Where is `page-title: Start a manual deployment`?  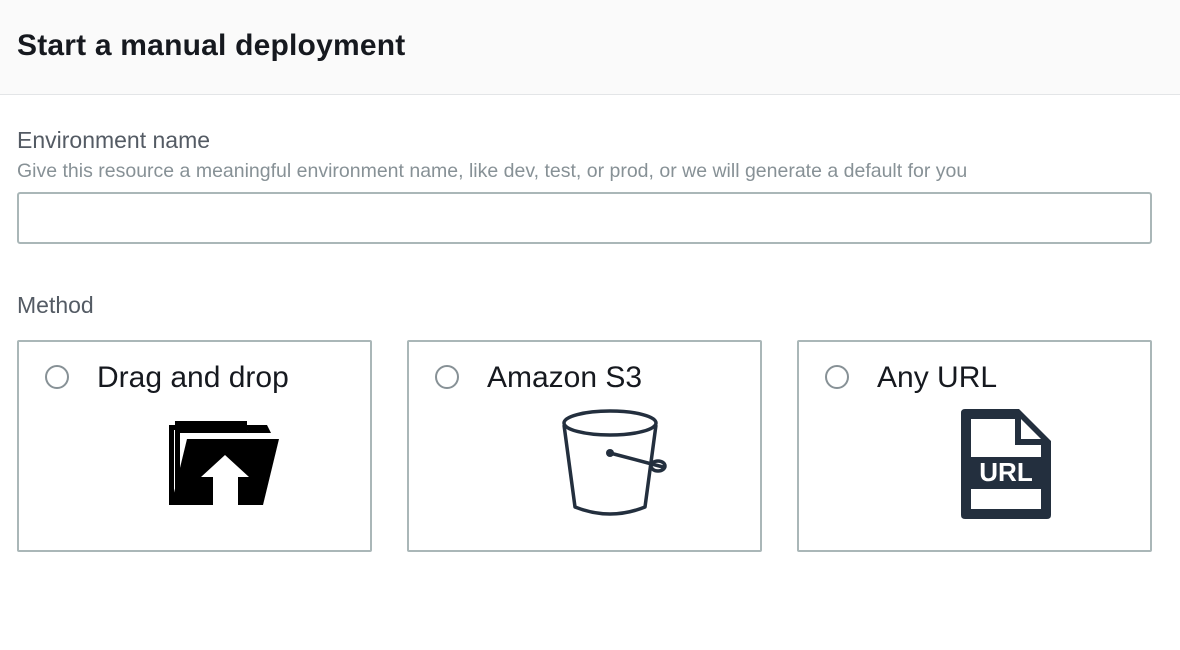 page-title: Start a manual deployment is located at coordinates (211, 45).